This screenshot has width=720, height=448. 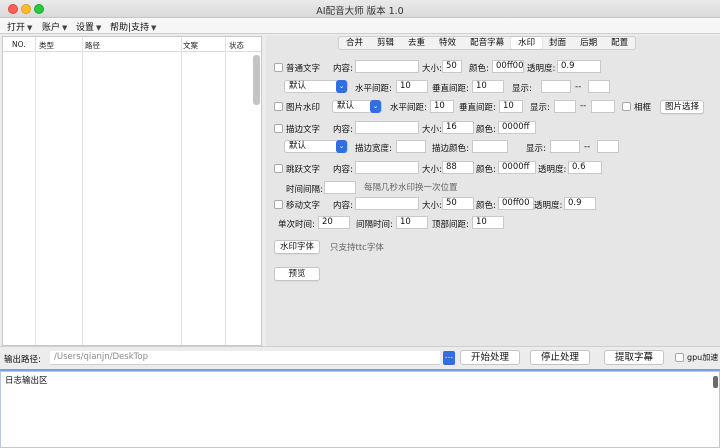 I want to click on menu-help: 帮助|支持 ▼, so click(x=133, y=26).